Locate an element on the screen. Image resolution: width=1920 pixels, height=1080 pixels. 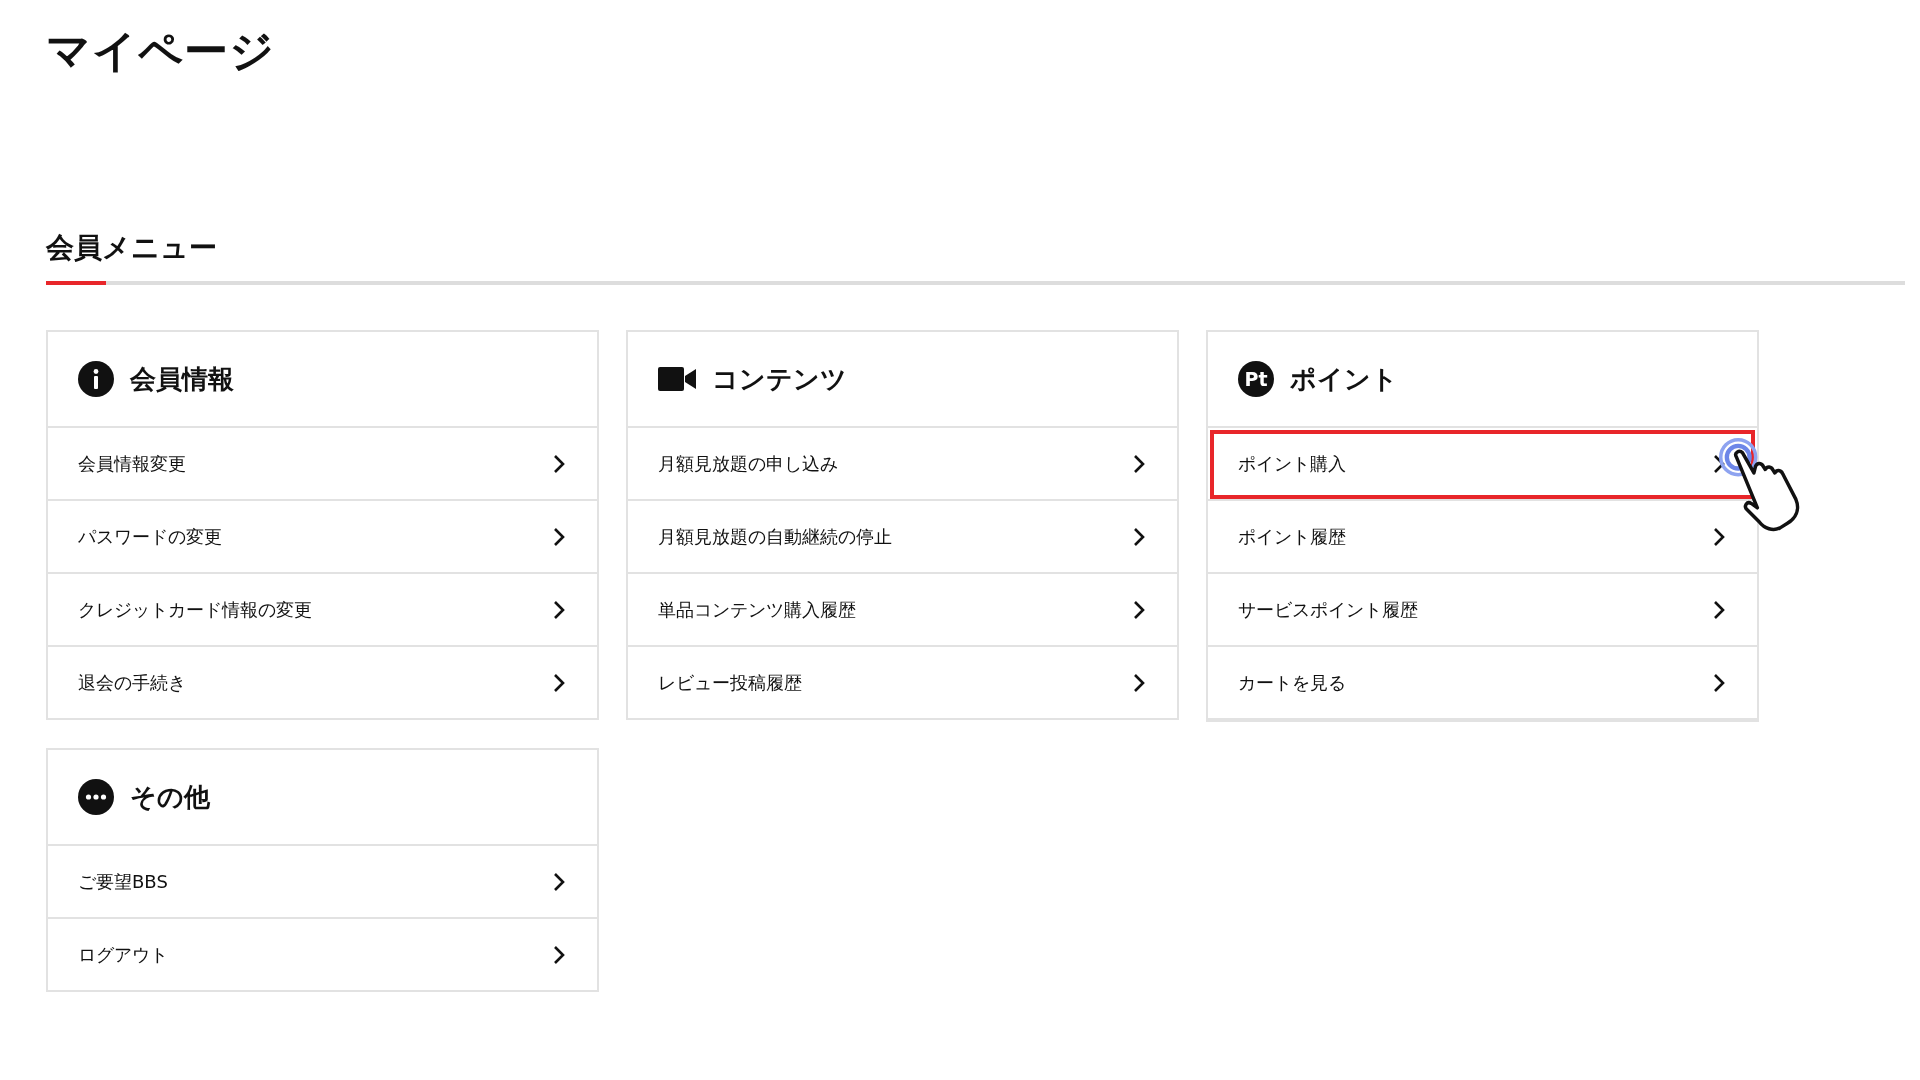
menu-item: パスワードの変更 is located at coordinates (322, 537).